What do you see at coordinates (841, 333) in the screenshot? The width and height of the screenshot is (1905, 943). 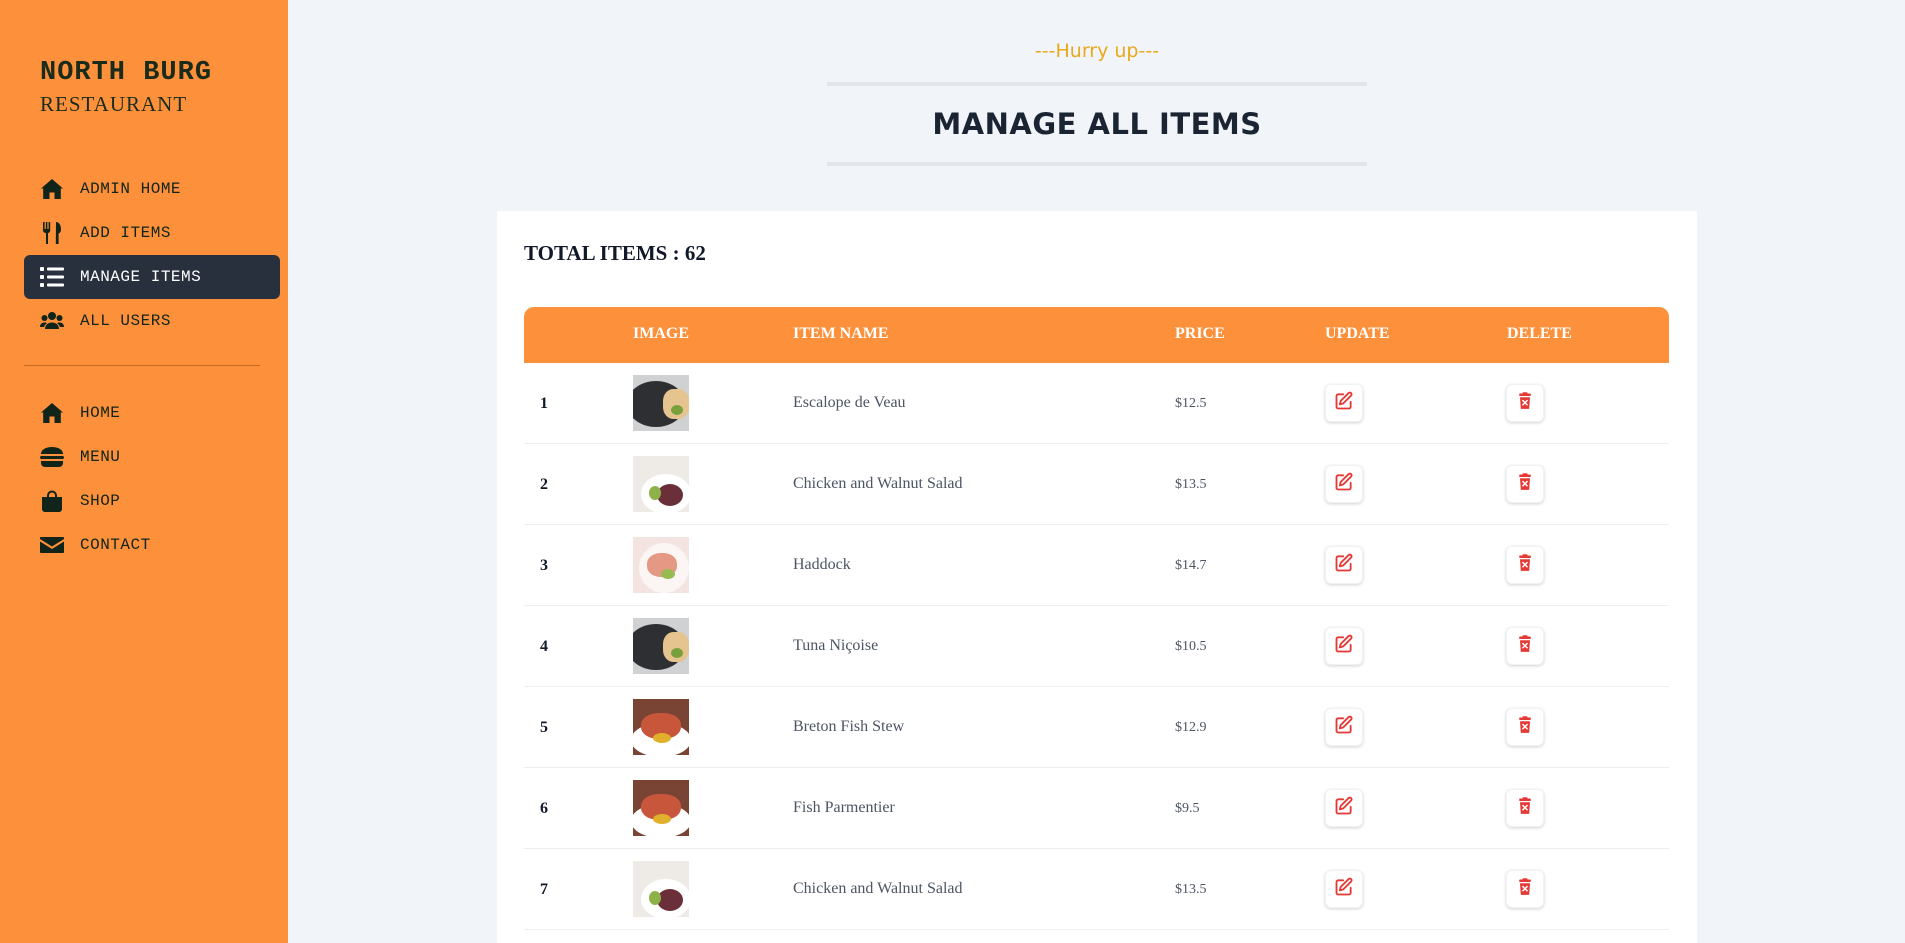 I see `header-item-name: ITEM NAME` at bounding box center [841, 333].